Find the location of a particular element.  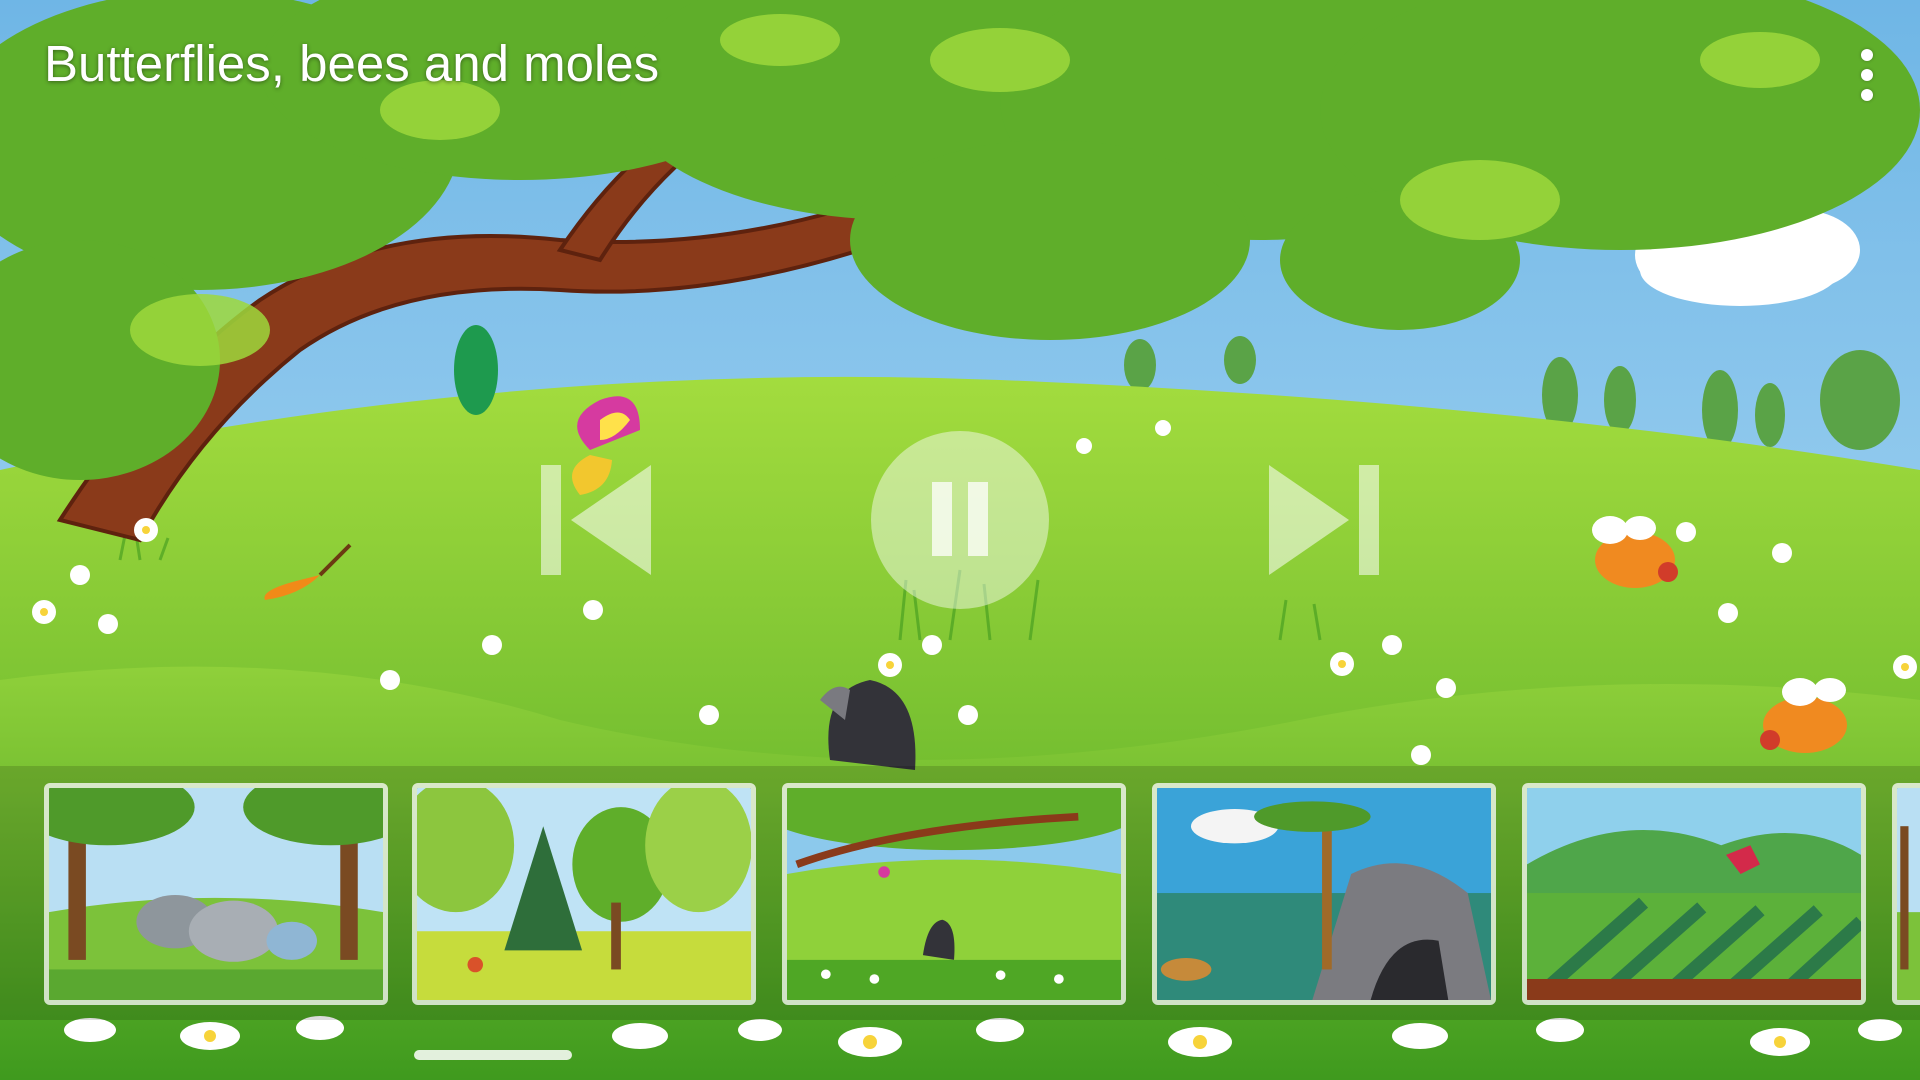

skip-next-button is located at coordinates (1325, 520).